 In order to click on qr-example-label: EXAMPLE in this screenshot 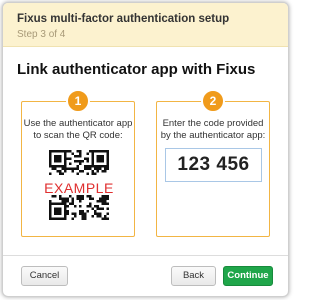, I will do `click(79, 188)`.